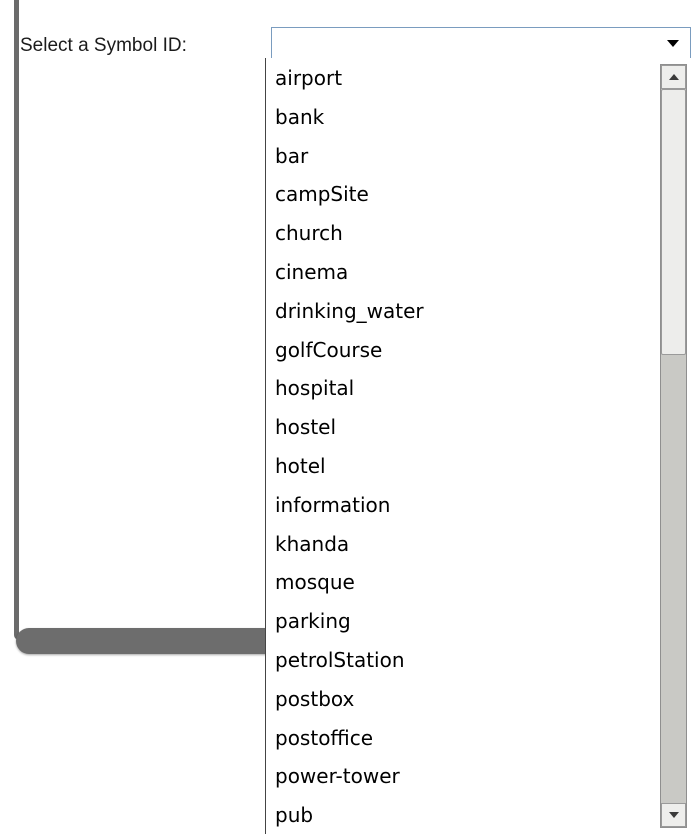  I want to click on dropdown-option: postbox, so click(463, 699).